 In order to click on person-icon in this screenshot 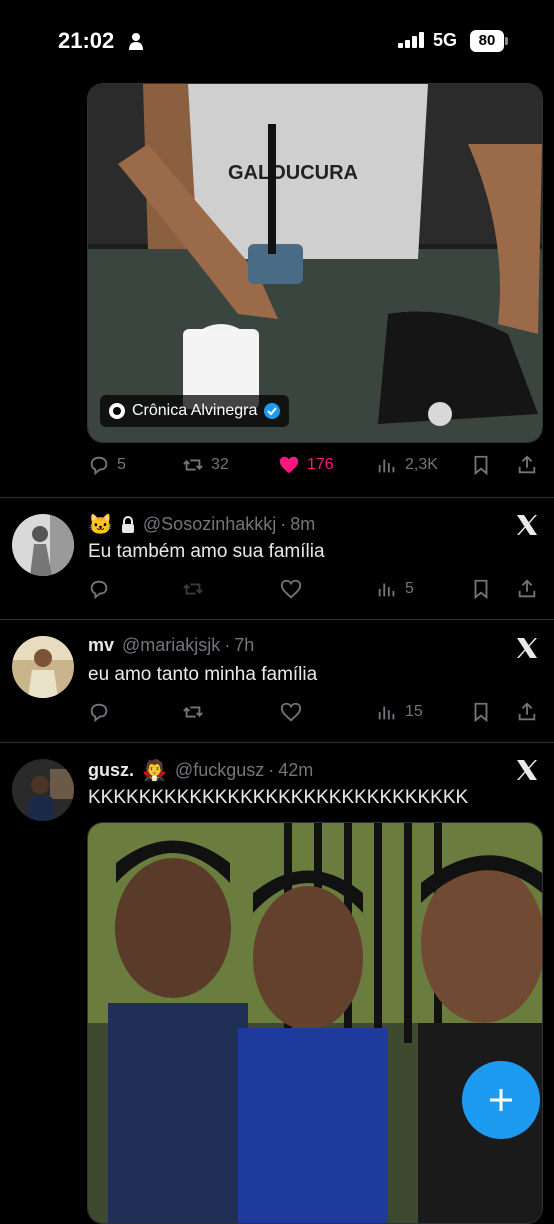, I will do `click(136, 41)`.